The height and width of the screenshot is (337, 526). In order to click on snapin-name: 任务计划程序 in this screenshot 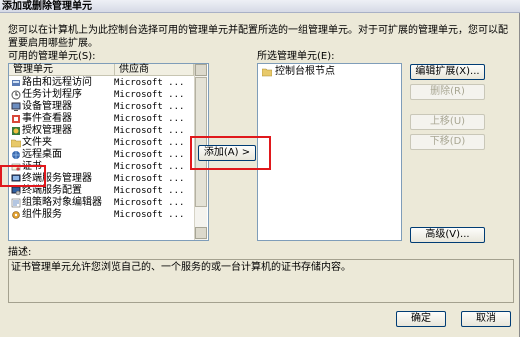, I will do `click(52, 94)`.